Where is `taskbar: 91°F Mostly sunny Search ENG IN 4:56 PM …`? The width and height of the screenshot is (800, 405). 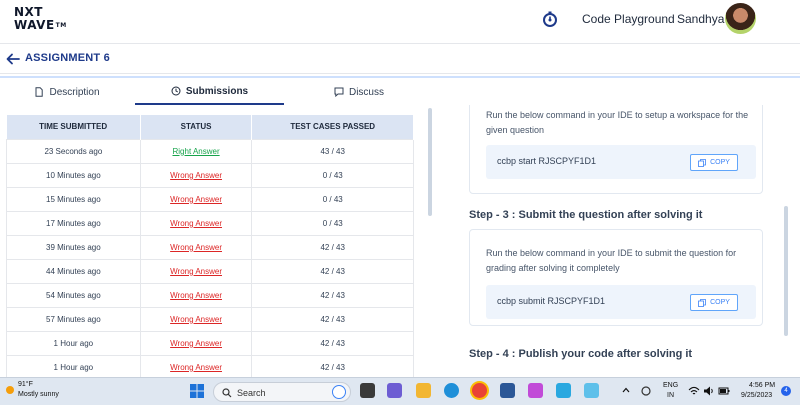
taskbar: 91°F Mostly sunny Search ENG IN 4:56 PM … is located at coordinates (400, 391).